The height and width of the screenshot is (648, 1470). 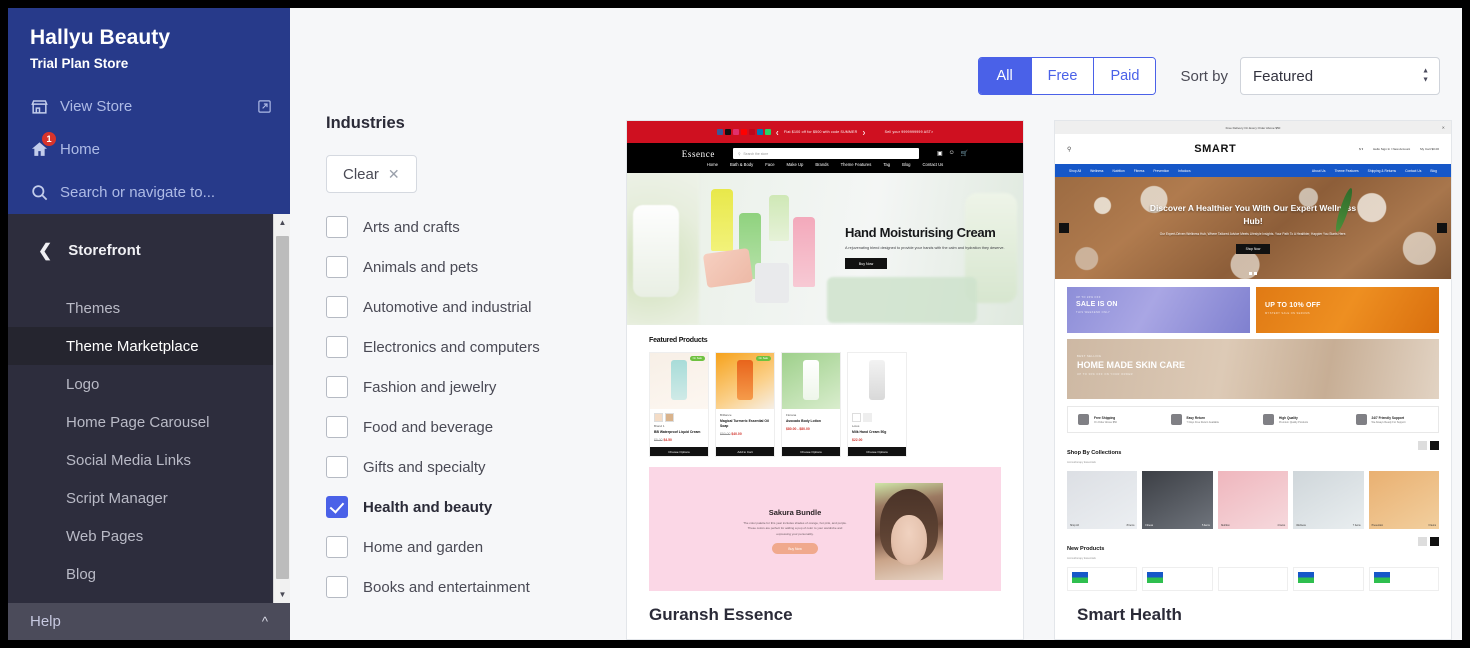 I want to click on product-price: $5.00 $4.50, so click(x=679, y=440).